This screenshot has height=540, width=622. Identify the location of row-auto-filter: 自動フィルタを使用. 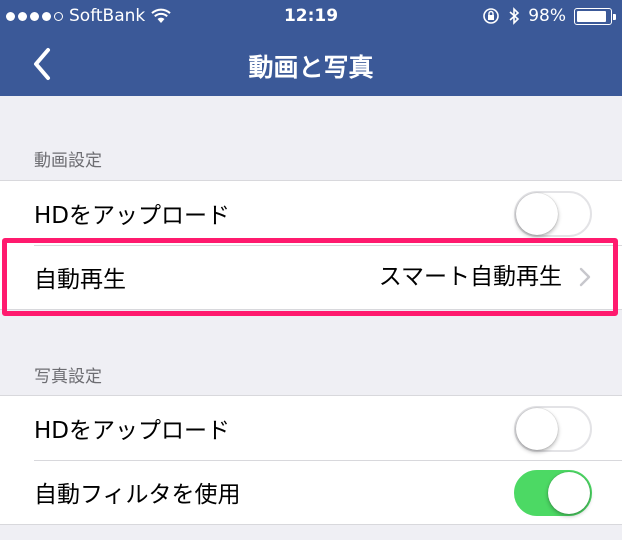
(311, 492).